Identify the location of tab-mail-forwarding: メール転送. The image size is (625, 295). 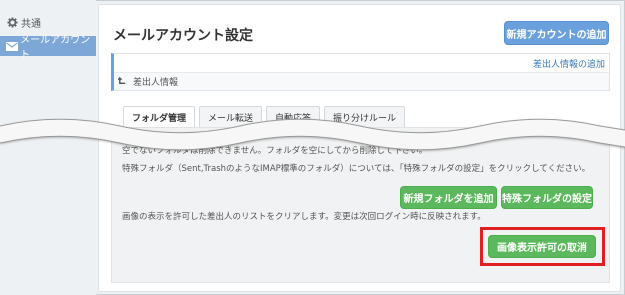
(231, 117).